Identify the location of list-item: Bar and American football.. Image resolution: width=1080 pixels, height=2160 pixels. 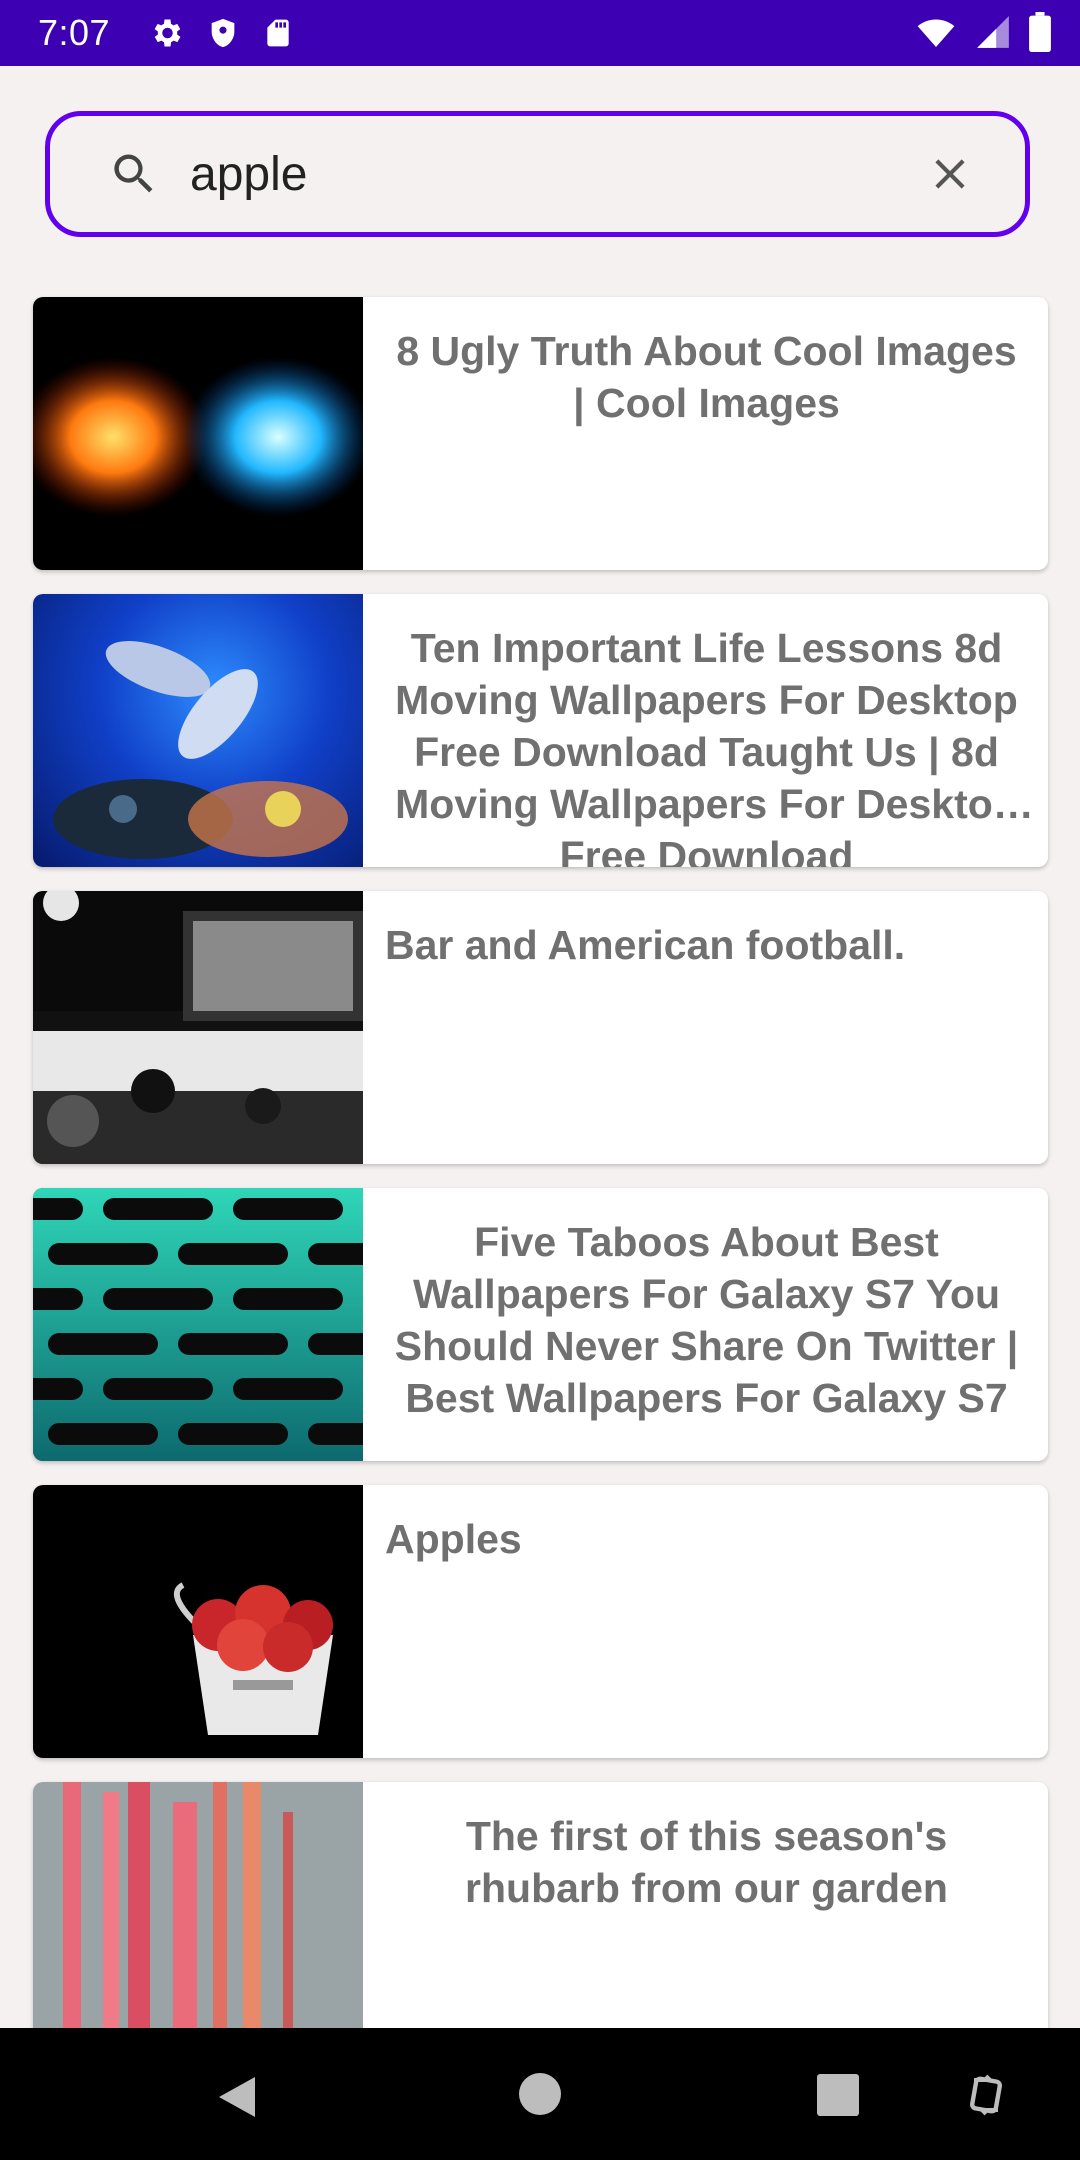
(540, 1027).